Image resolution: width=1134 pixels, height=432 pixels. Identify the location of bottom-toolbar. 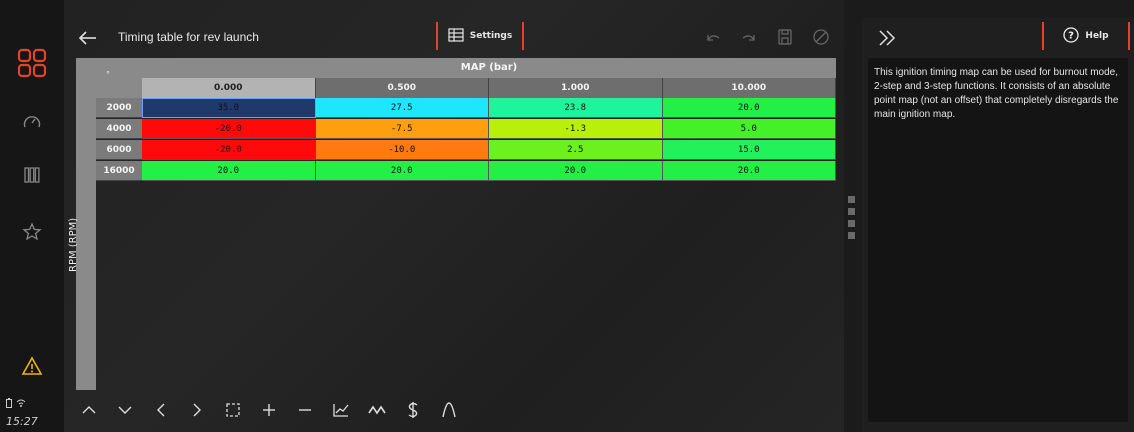
(269, 410).